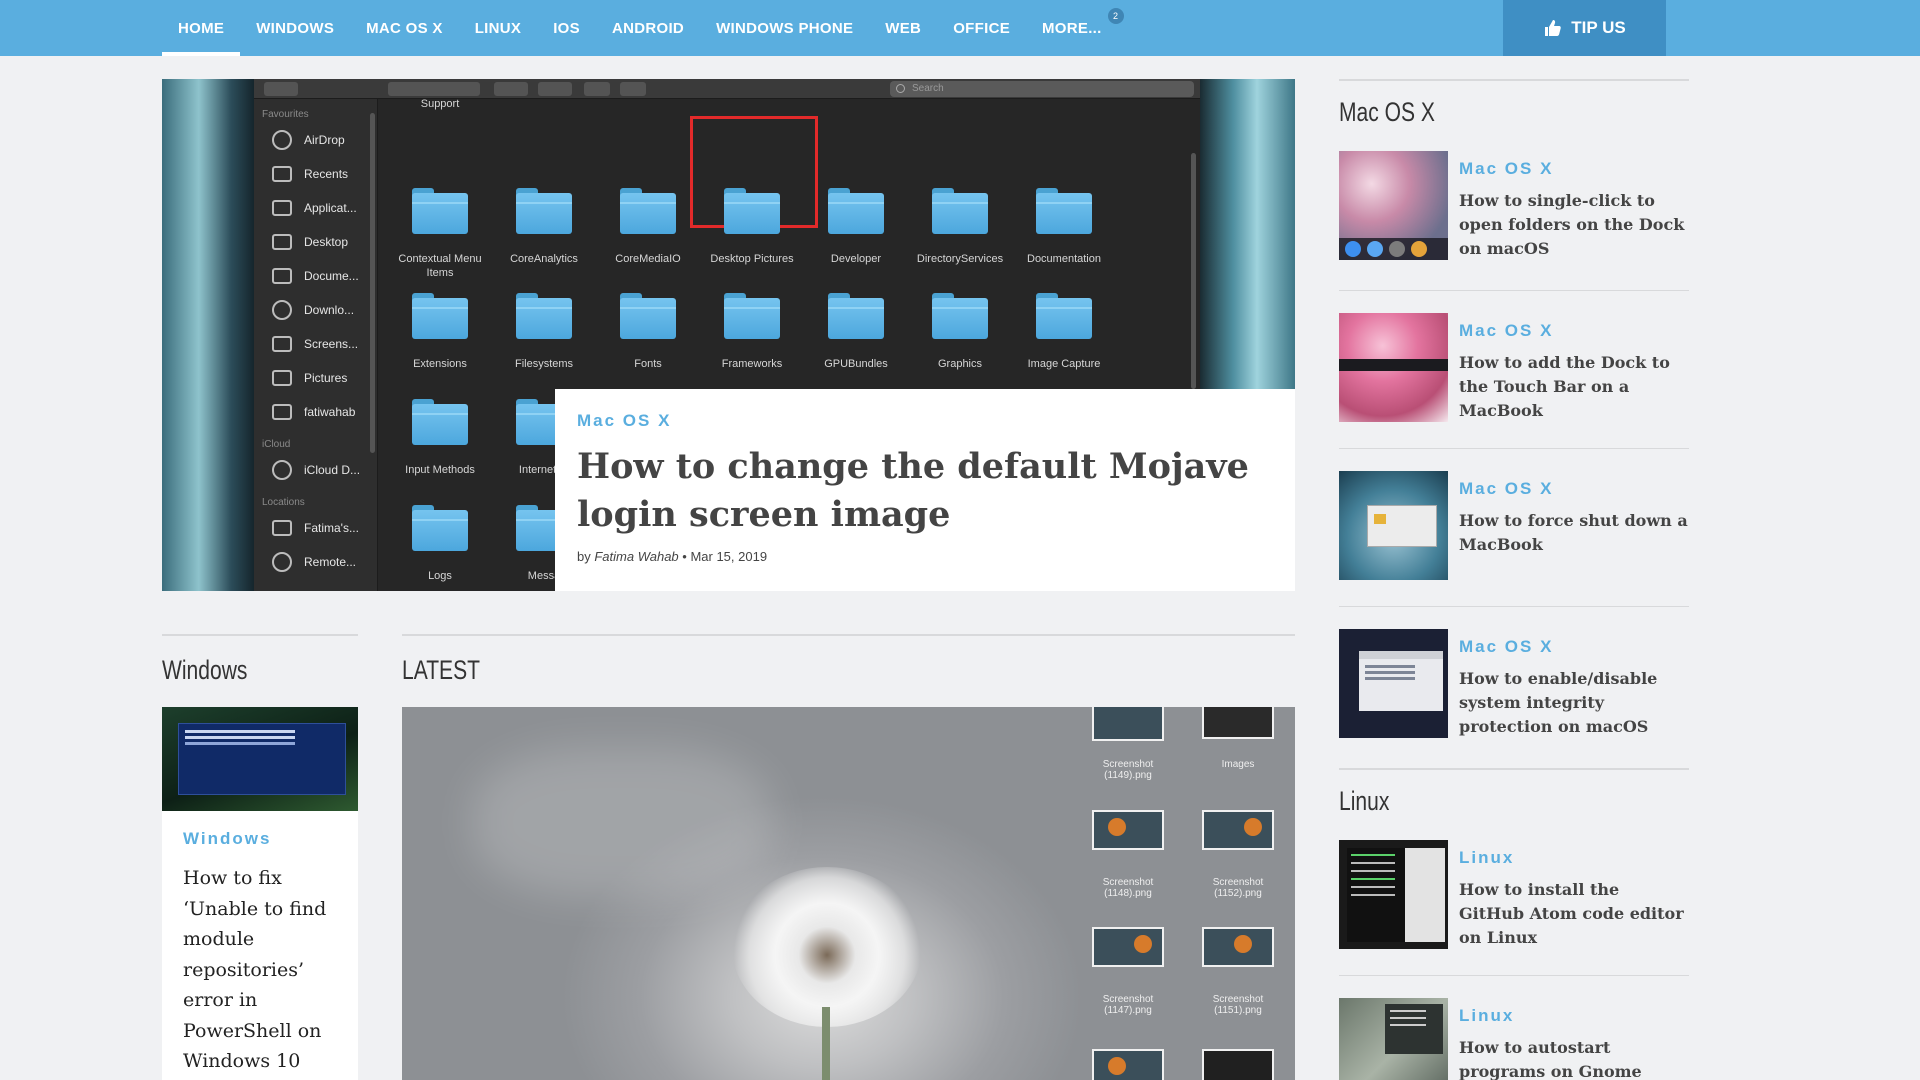 The height and width of the screenshot is (1080, 1920). What do you see at coordinates (311, 412) in the screenshot?
I see `sidebar-item-home: fatiwahab` at bounding box center [311, 412].